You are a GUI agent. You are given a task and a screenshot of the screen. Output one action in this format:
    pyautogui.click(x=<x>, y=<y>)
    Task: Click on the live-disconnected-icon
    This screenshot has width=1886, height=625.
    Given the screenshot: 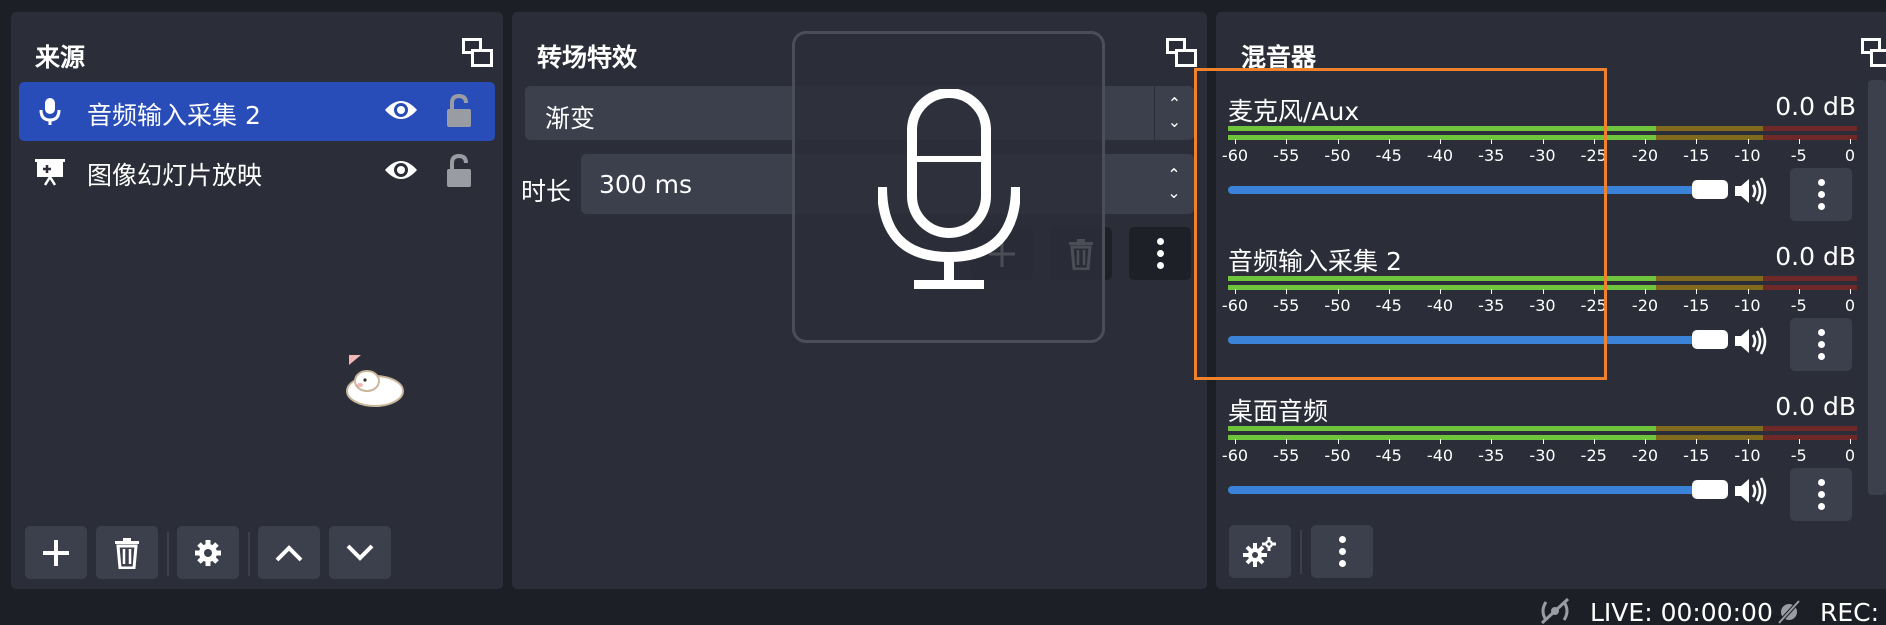 What is the action you would take?
    pyautogui.click(x=1555, y=611)
    